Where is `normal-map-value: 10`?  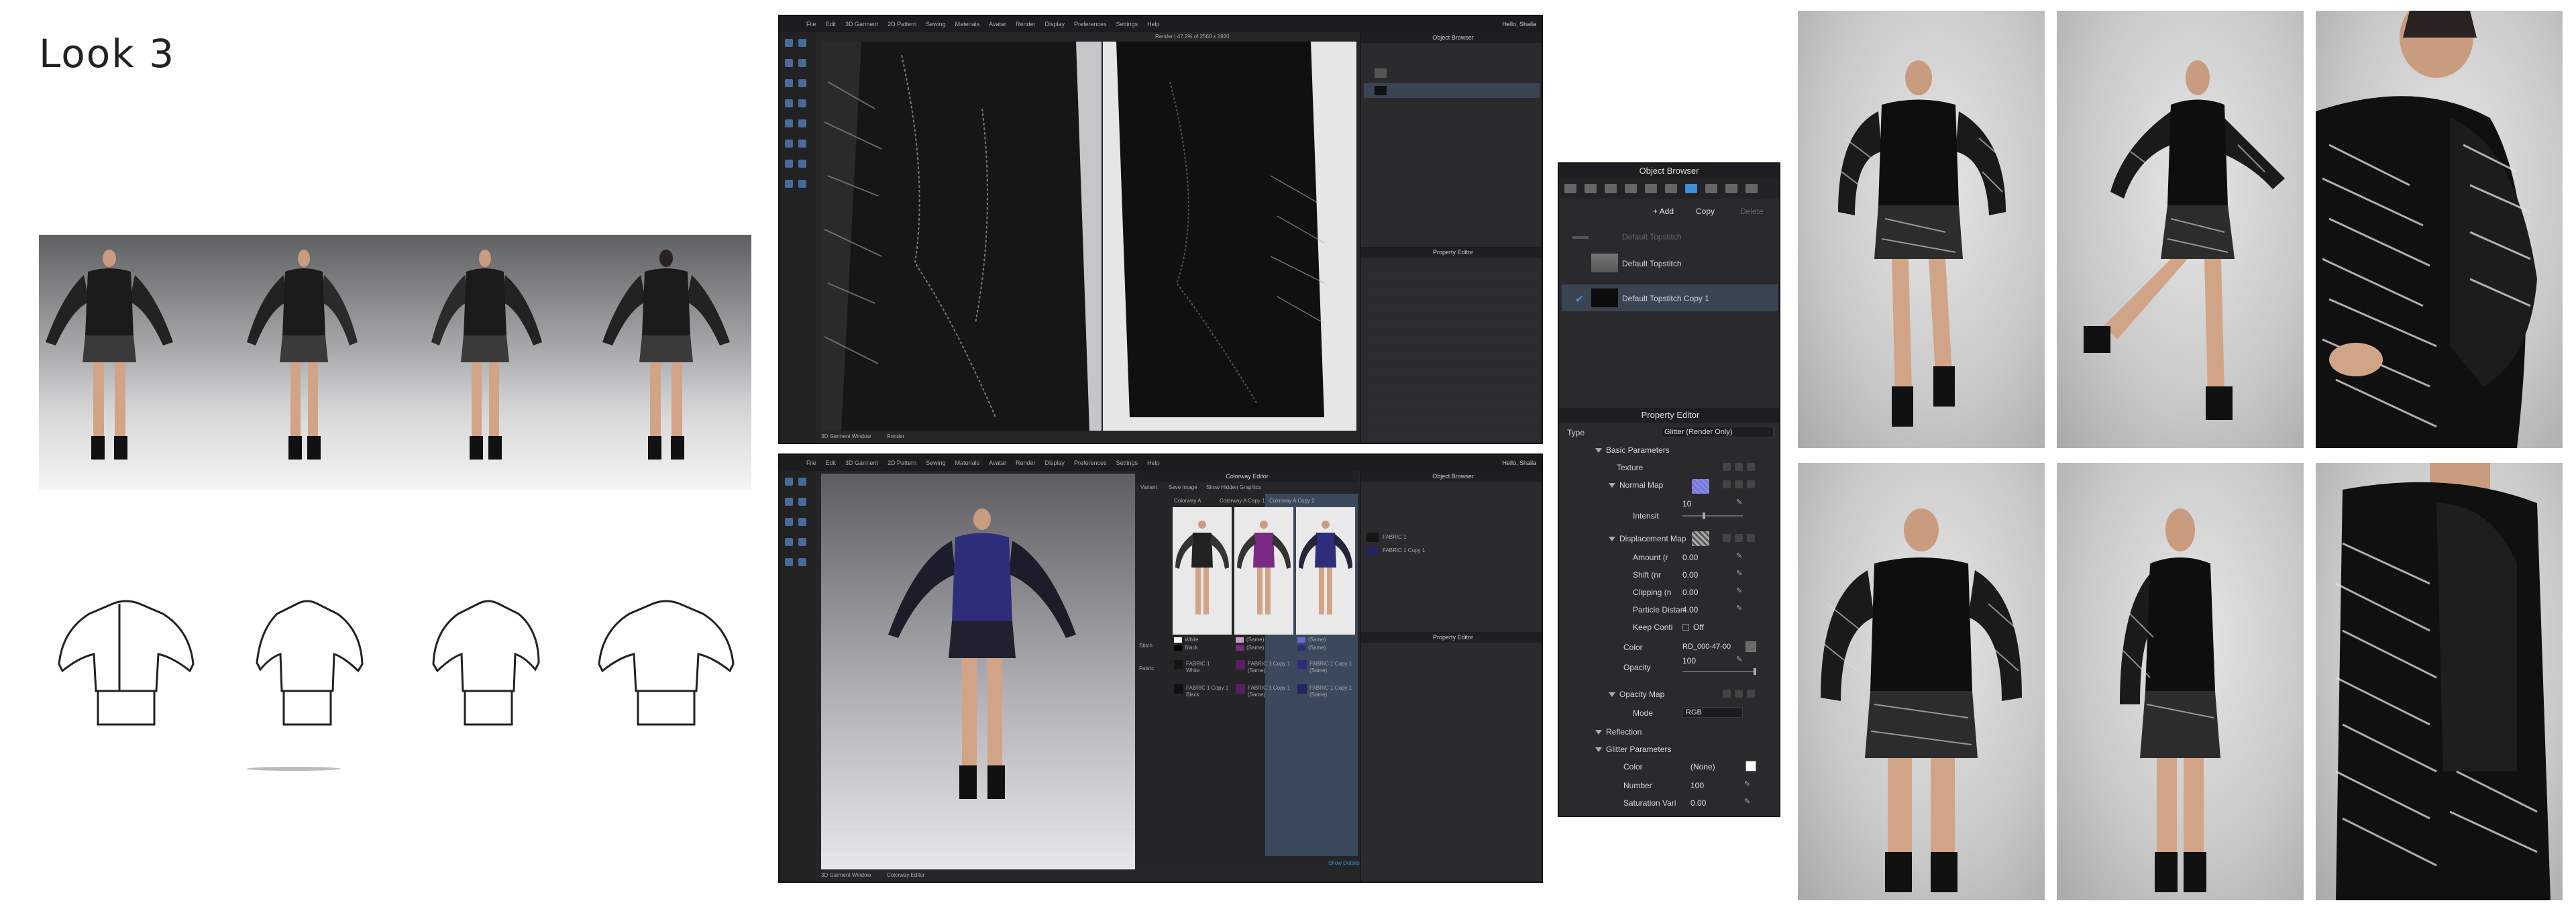
normal-map-value: 10 is located at coordinates (1686, 503).